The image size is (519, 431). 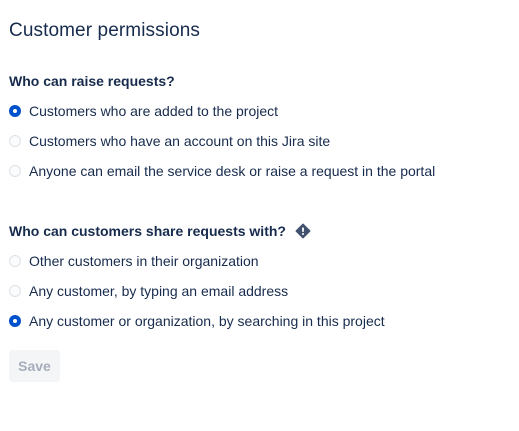 What do you see at coordinates (303, 231) in the screenshot?
I see `warning-diamond-icon` at bounding box center [303, 231].